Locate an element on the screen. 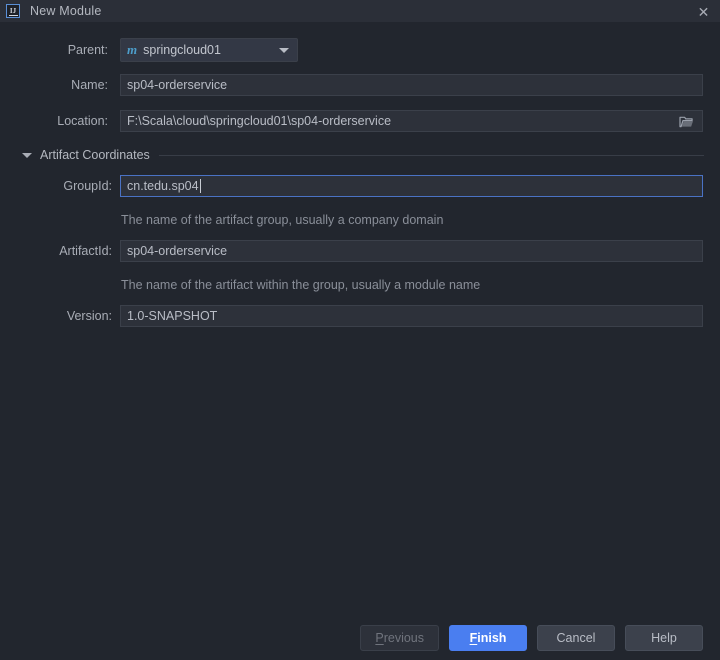  finish-button-label: inish is located at coordinates (492, 638).